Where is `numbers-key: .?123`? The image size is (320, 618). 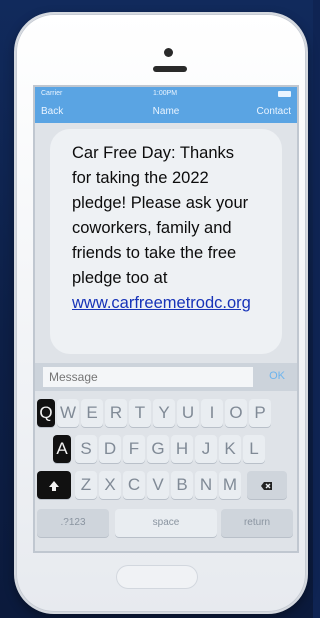 numbers-key: .?123 is located at coordinates (73, 523).